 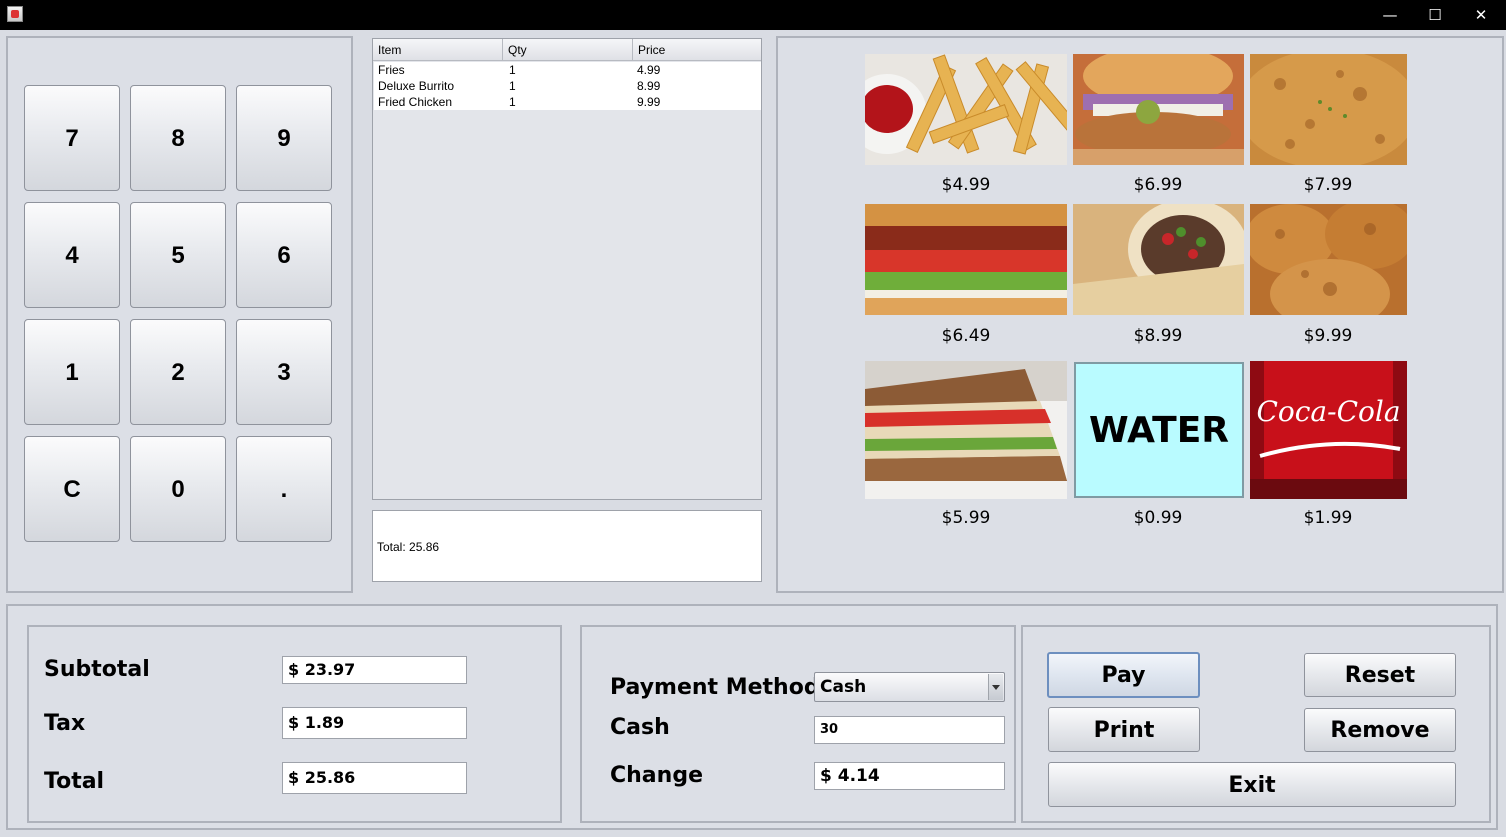 I want to click on total-field: $ 25.86, so click(x=374, y=778).